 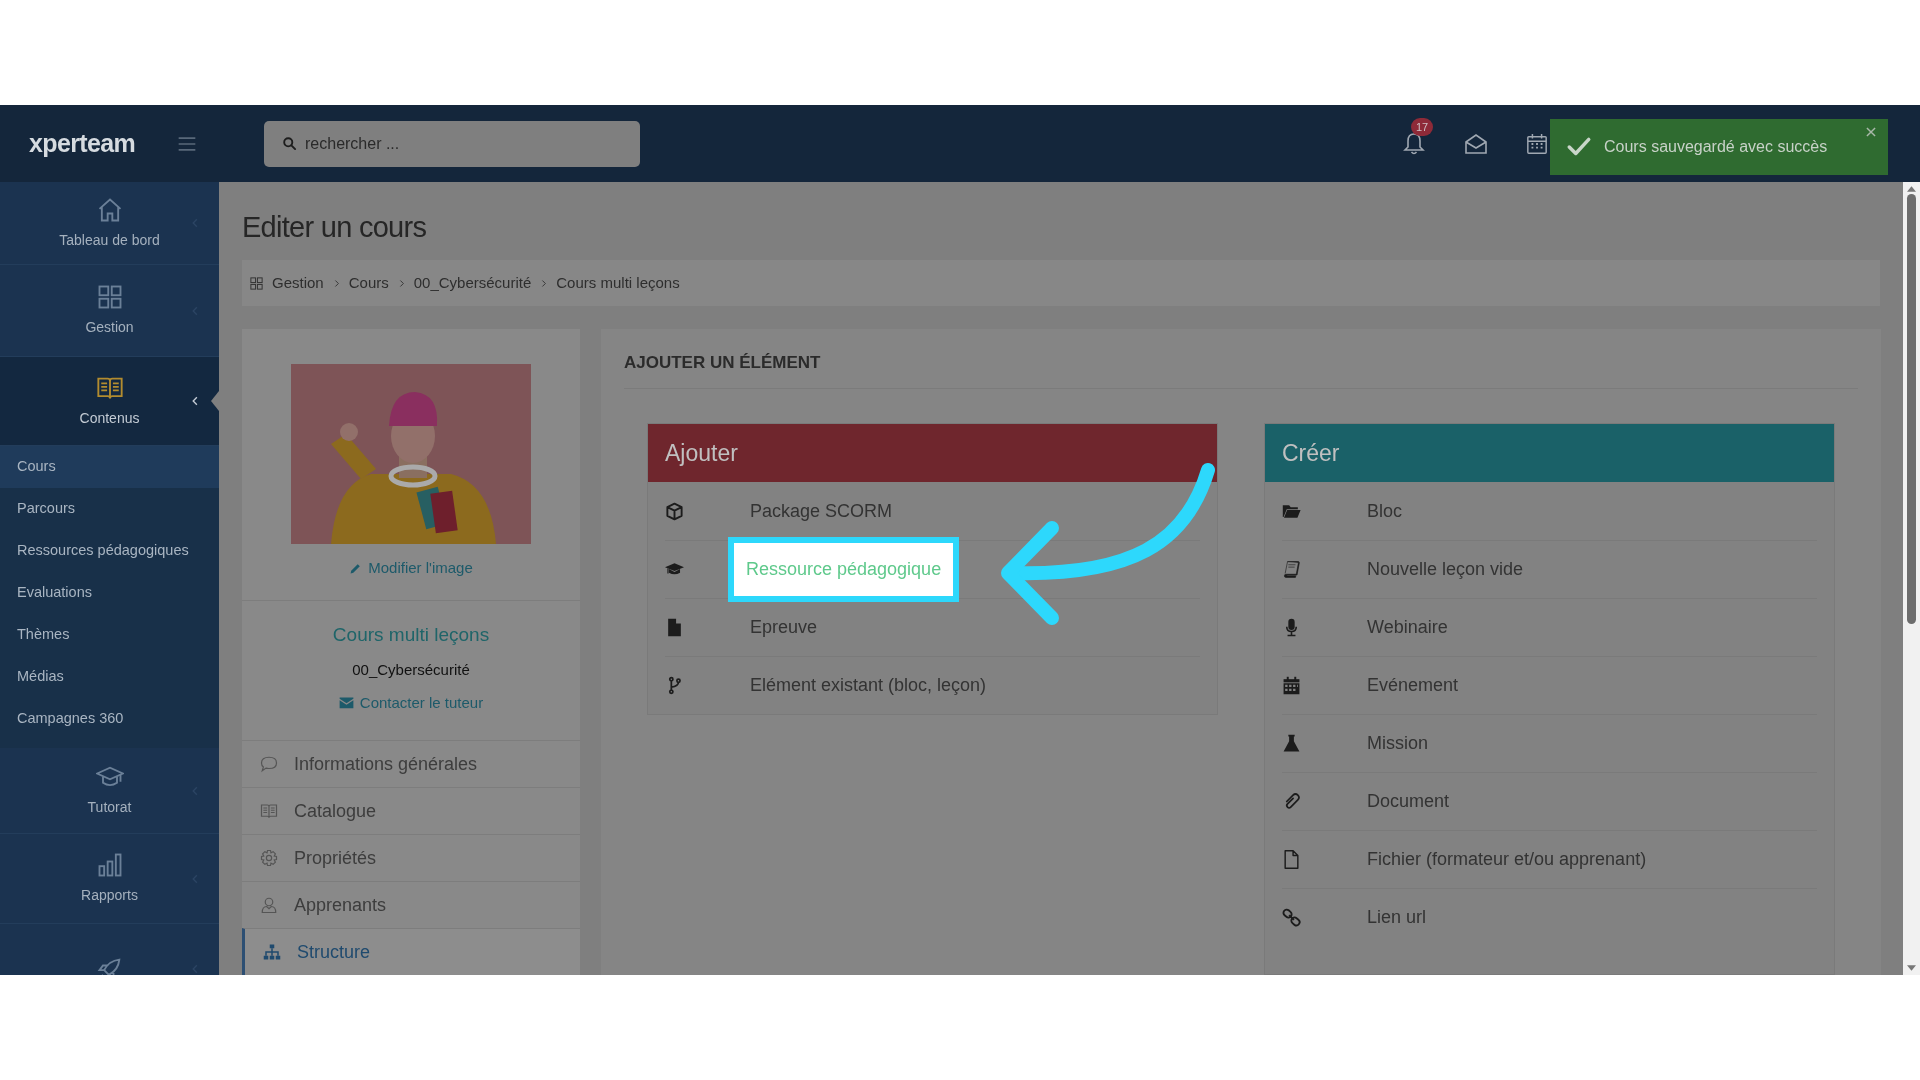 I want to click on file-icon, so click(x=1291, y=859).